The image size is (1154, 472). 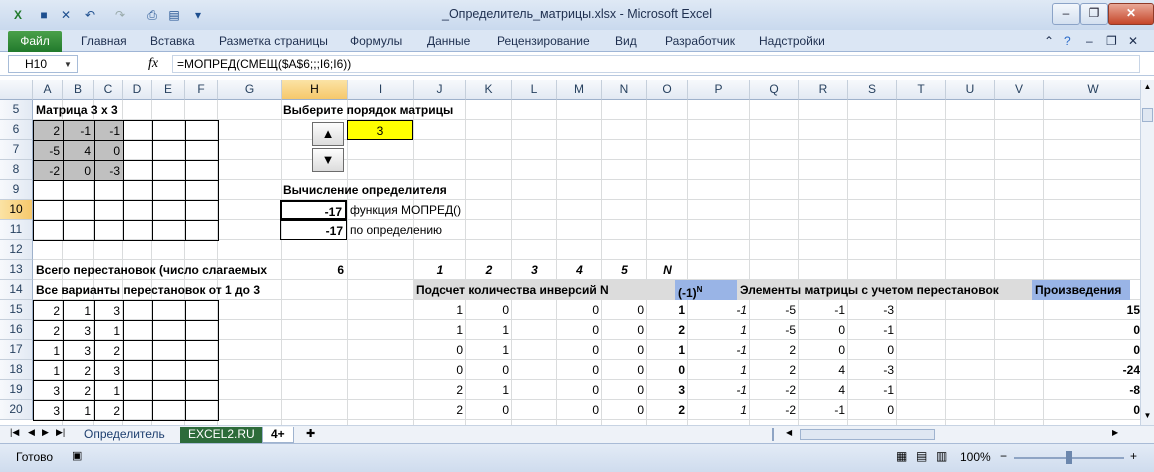 What do you see at coordinates (448, 41) in the screenshot?
I see `tab-data: Данные` at bounding box center [448, 41].